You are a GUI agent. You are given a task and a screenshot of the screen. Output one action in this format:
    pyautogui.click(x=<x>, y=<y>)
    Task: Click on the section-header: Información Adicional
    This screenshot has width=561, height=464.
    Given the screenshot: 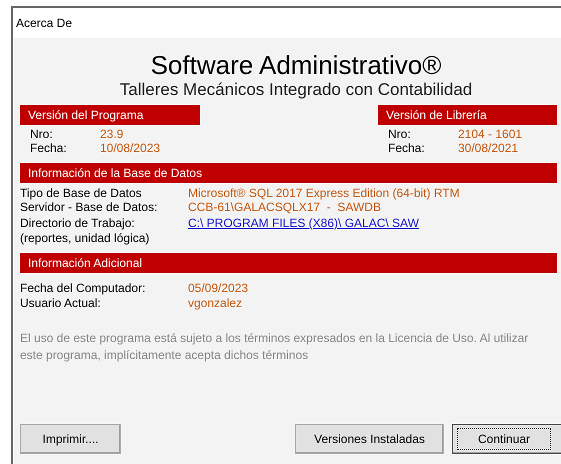 What is the action you would take?
    pyautogui.click(x=288, y=263)
    